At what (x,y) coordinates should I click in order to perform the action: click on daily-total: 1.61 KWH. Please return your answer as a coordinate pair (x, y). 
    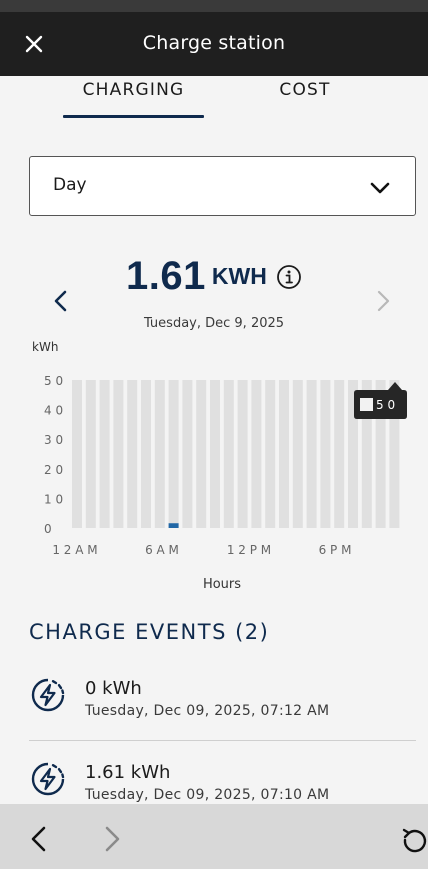
    Looking at the image, I should click on (214, 276).